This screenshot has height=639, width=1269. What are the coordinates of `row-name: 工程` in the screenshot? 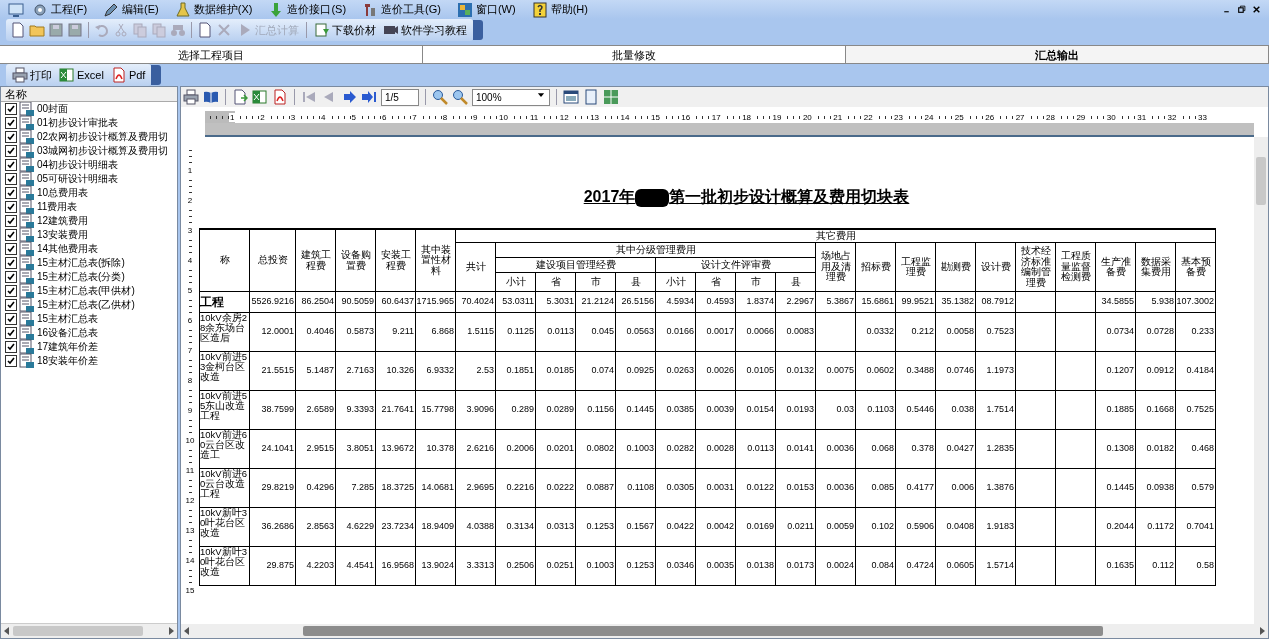 It's located at (224, 302).